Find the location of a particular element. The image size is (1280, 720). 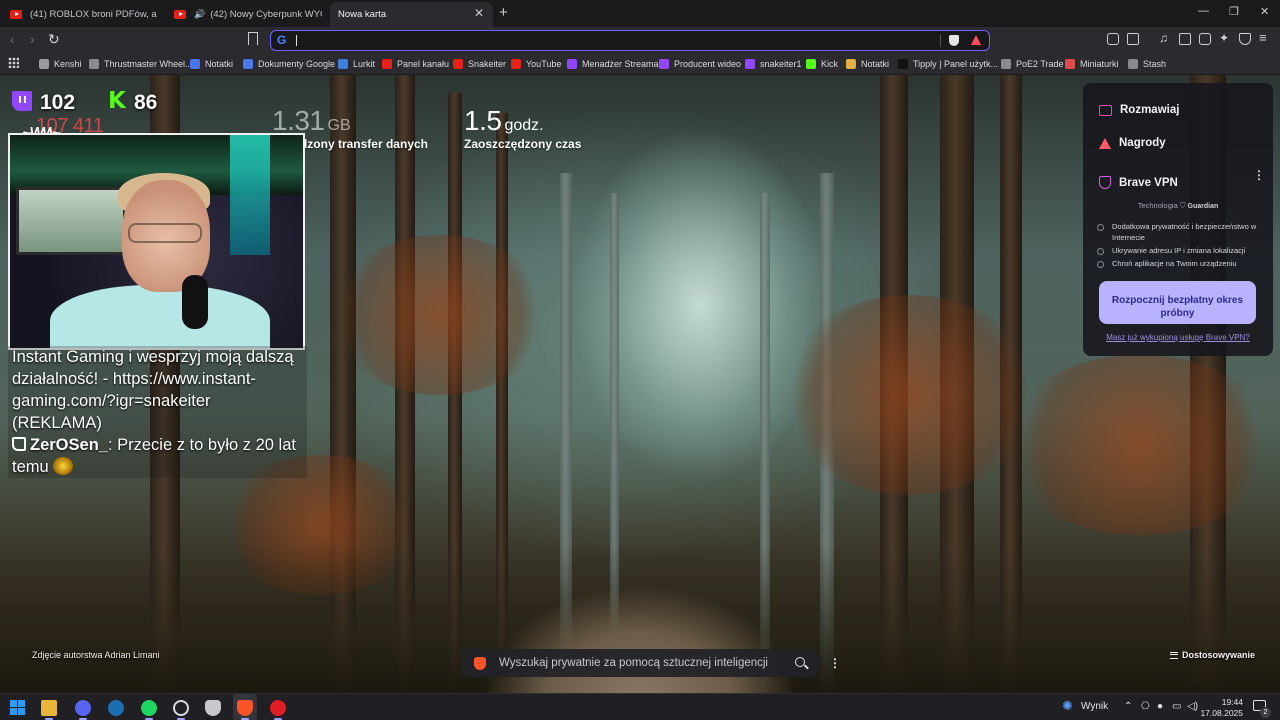

shield-app-icon is located at coordinates (213, 708).